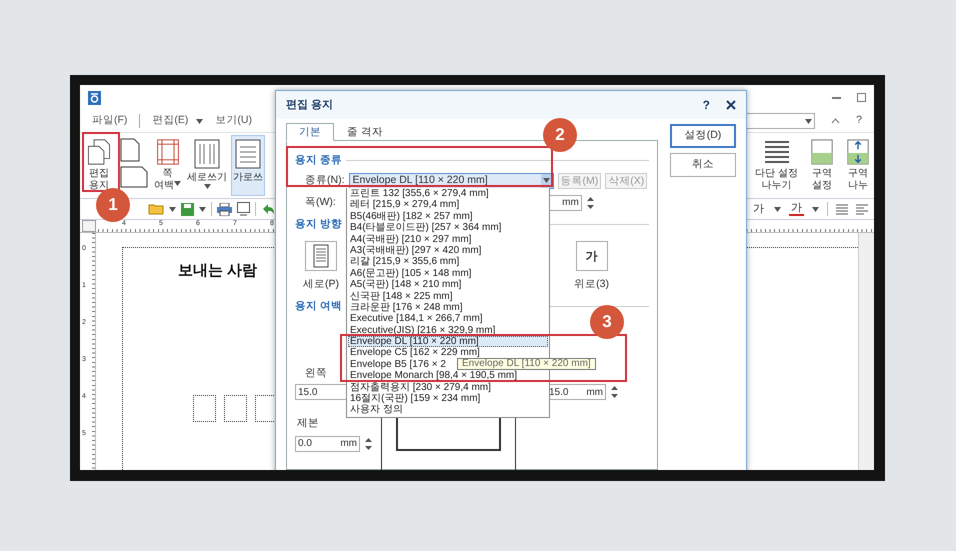 Image resolution: width=956 pixels, height=551 pixels. Describe the element at coordinates (835, 121) in the screenshot. I see `collapse-icon` at that location.